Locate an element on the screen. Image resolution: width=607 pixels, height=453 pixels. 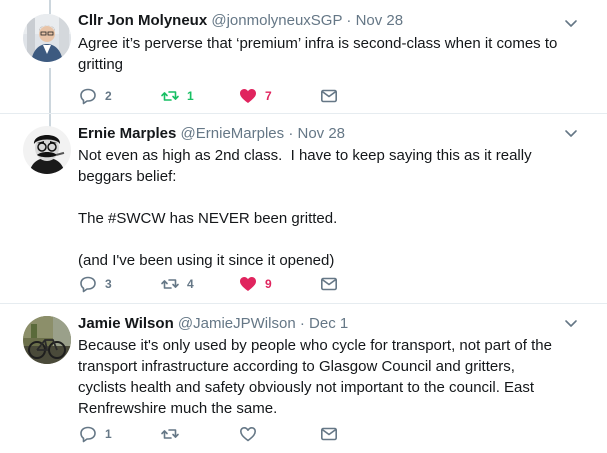
reply-button: 3 is located at coordinates (95, 284).